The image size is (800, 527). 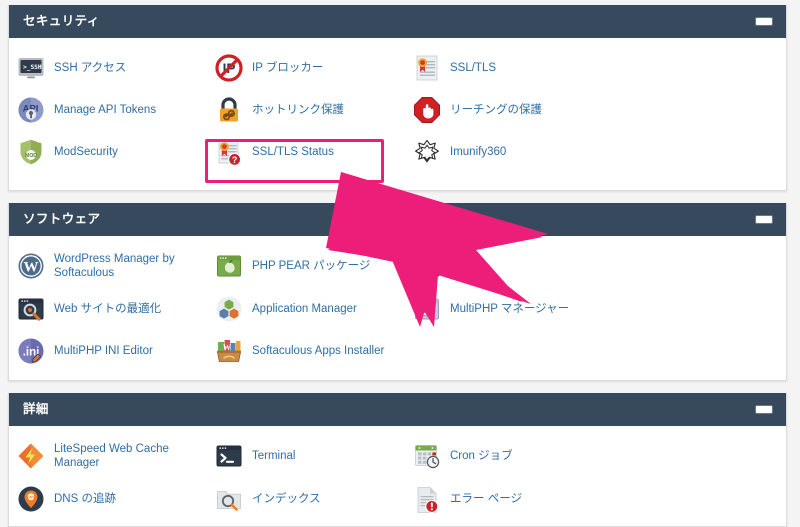 I want to click on ssl-certificate-icon, so click(x=427, y=68).